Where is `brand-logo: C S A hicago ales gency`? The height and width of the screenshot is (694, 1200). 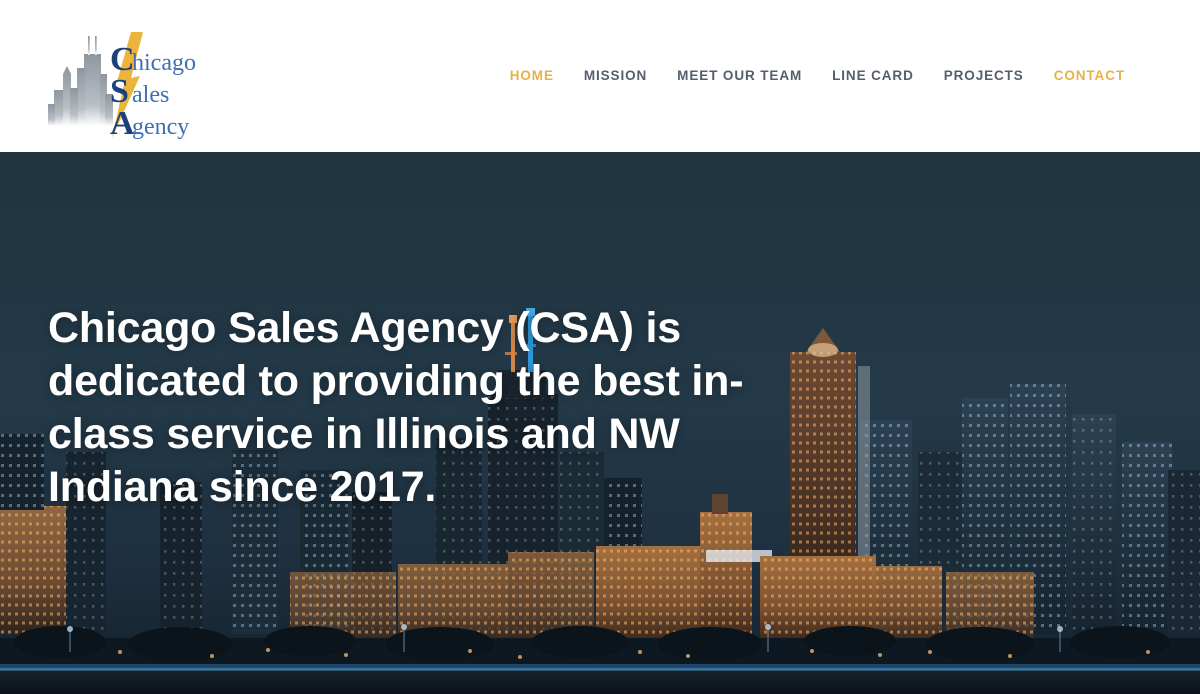 brand-logo: C S A hicago ales gency is located at coordinates (128, 85).